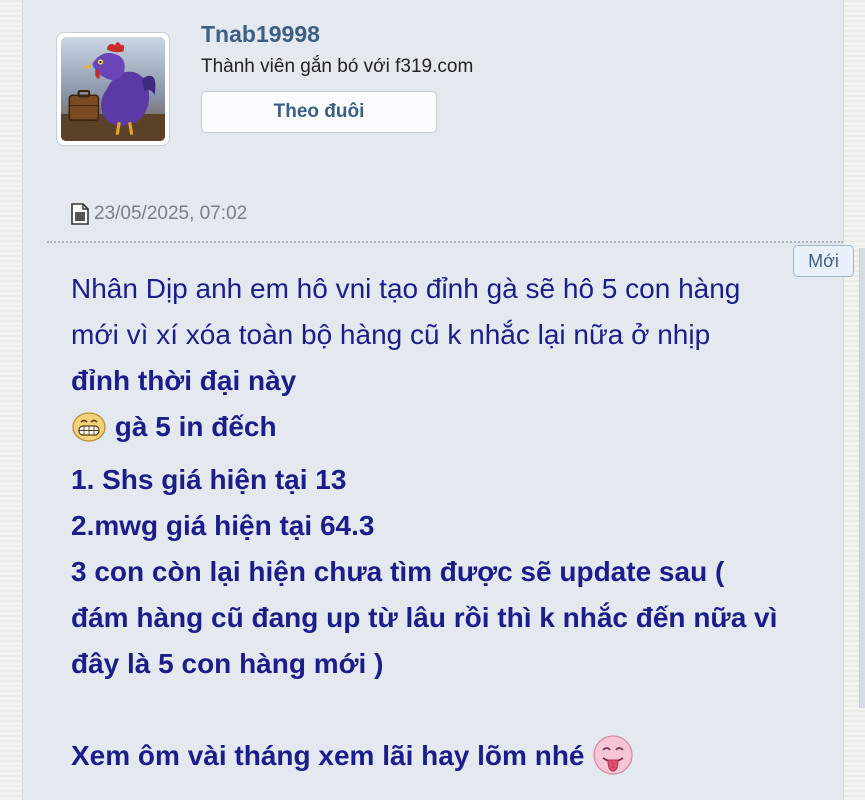 The width and height of the screenshot is (865, 800). What do you see at coordinates (170, 214) in the screenshot?
I see `post-date: 23/05/2025, 07:02` at bounding box center [170, 214].